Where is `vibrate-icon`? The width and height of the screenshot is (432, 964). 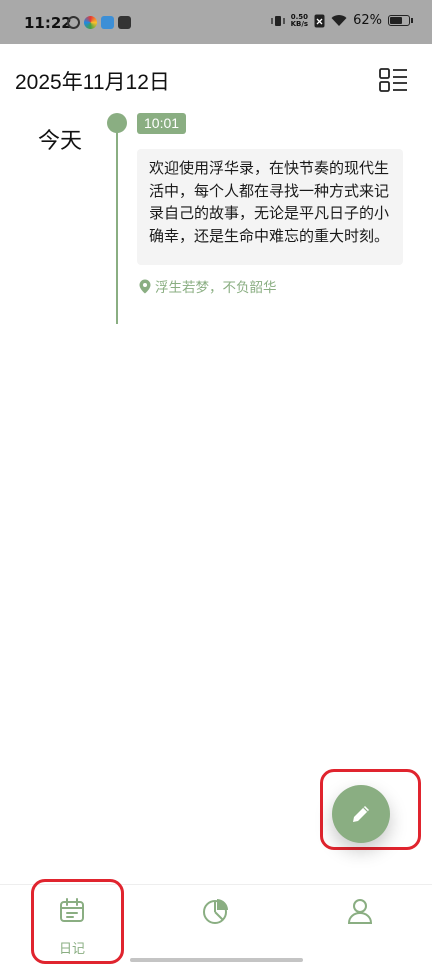 vibrate-icon is located at coordinates (277, 20).